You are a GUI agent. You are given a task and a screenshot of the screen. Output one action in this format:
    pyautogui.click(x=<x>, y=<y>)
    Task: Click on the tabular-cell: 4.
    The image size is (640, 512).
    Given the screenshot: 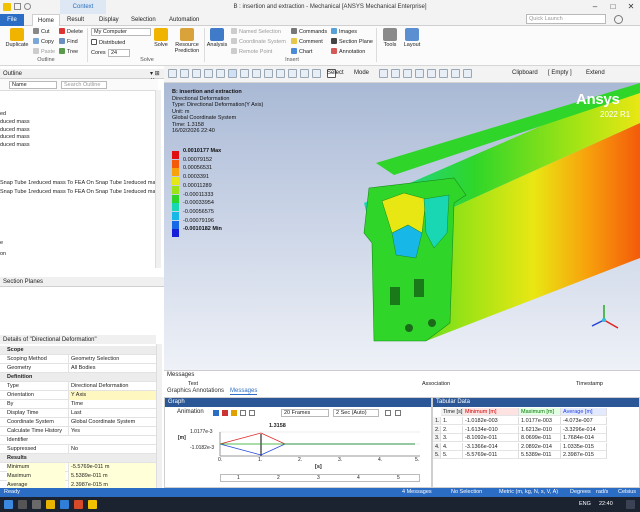 What is the action you would take?
    pyautogui.click(x=452, y=446)
    